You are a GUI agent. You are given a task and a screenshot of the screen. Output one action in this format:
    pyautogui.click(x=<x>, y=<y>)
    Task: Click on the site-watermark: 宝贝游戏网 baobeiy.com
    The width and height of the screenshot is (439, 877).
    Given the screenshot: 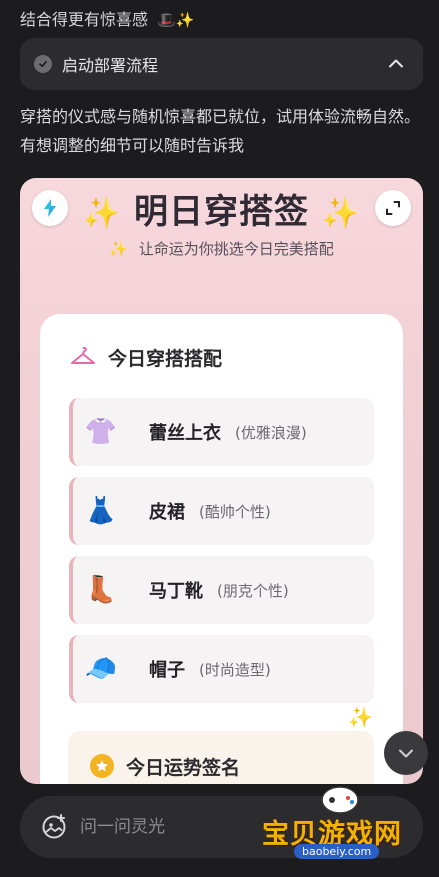 What is the action you would take?
    pyautogui.click(x=347, y=820)
    